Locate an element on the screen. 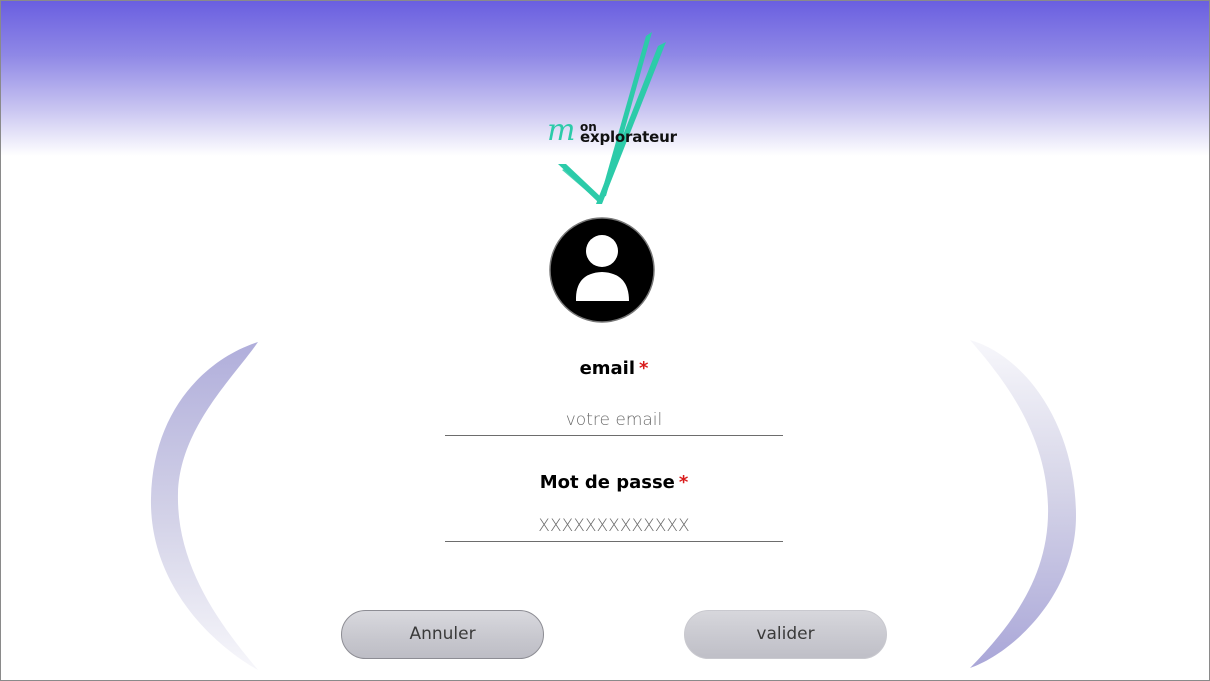 The image size is (1210, 681). user-avatar-icon is located at coordinates (602, 270).